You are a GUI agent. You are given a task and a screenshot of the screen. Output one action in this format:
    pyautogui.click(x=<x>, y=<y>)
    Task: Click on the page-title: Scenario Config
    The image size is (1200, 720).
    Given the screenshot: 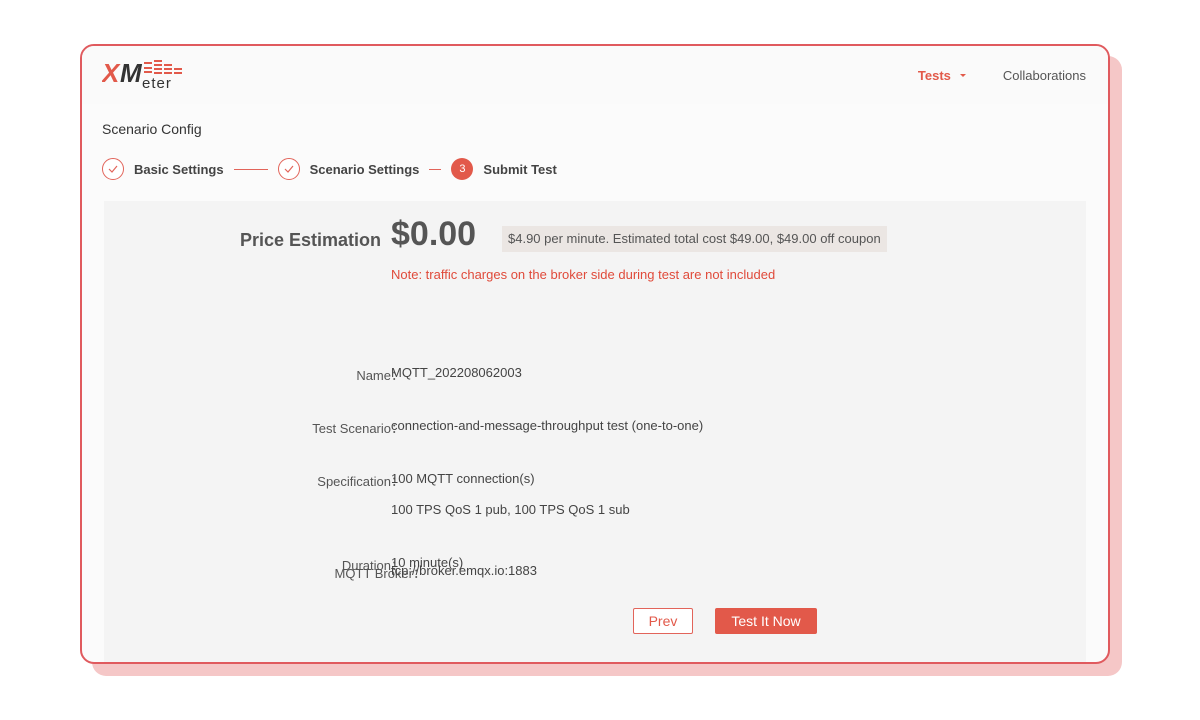 What is the action you would take?
    pyautogui.click(x=152, y=129)
    